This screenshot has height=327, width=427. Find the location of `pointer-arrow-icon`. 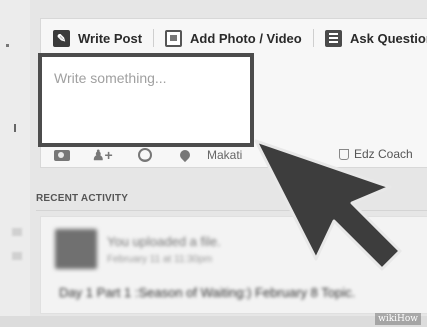

pointer-arrow-icon is located at coordinates (328, 205).